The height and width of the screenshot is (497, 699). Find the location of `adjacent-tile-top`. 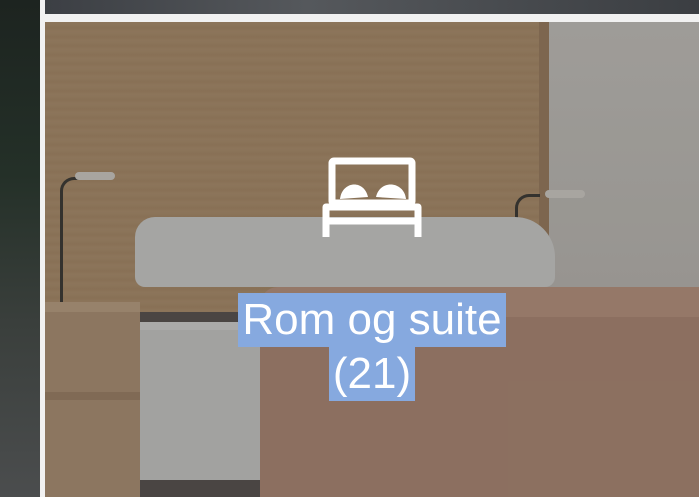

adjacent-tile-top is located at coordinates (372, 7).